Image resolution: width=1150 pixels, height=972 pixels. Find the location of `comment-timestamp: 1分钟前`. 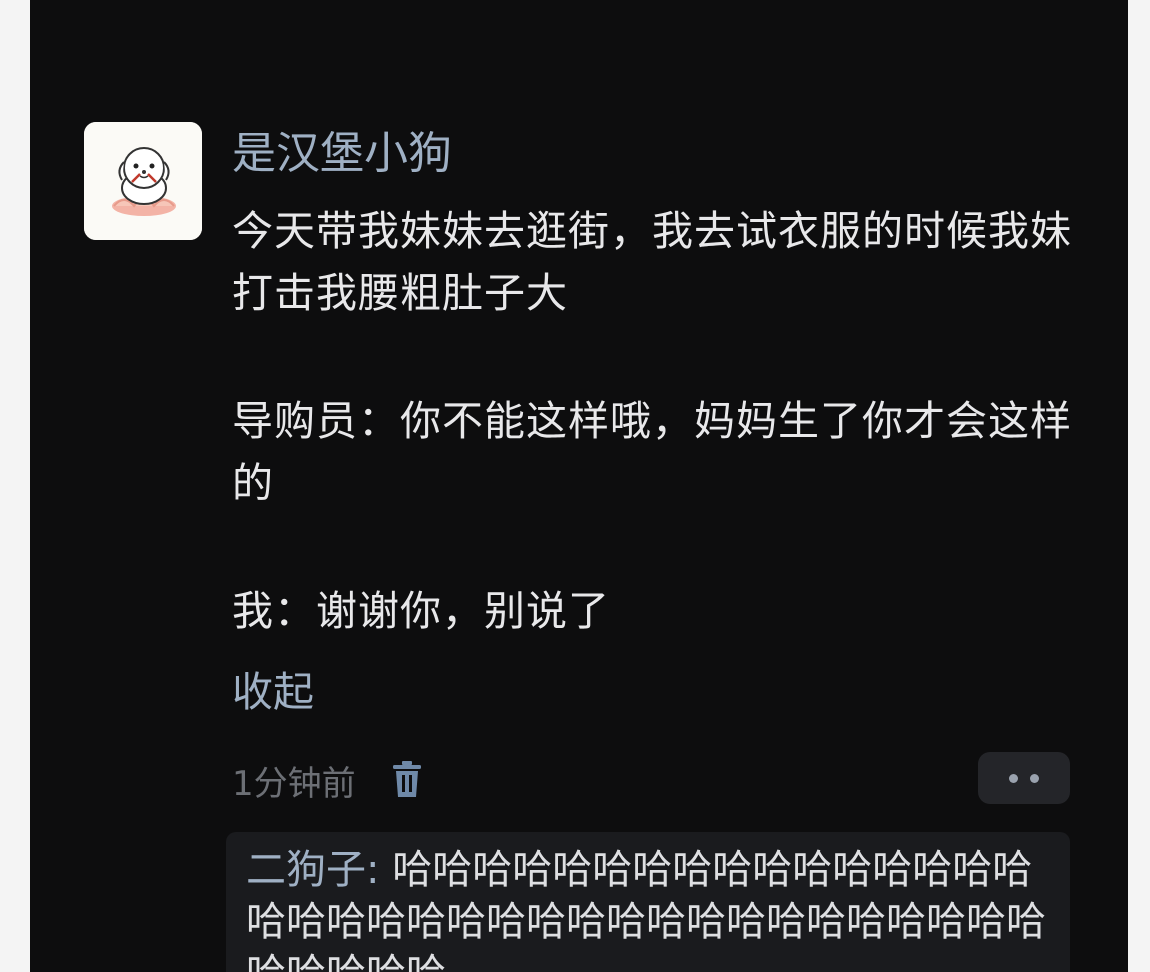

comment-timestamp: 1分钟前 is located at coordinates (294, 783).